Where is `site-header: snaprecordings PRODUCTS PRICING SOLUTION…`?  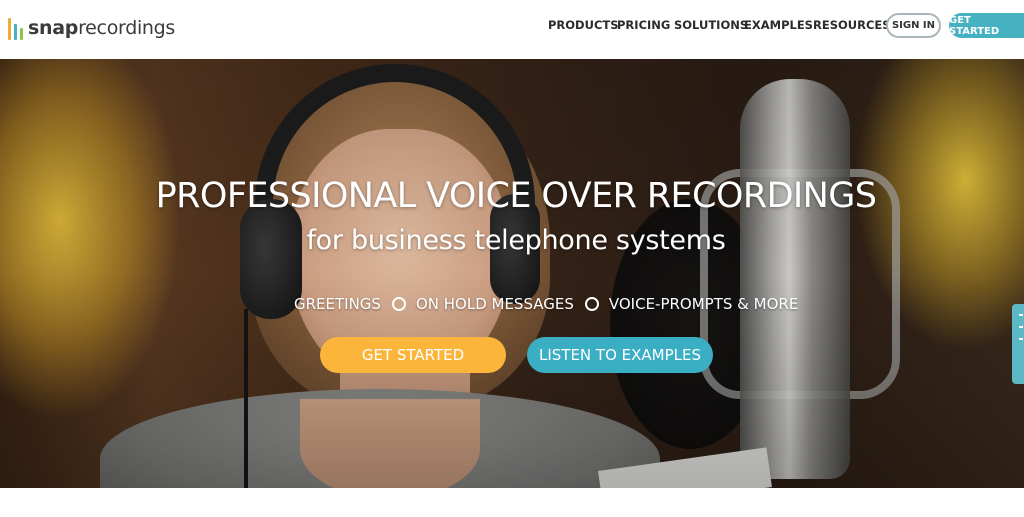
site-header: snaprecordings PRODUCTS PRICING SOLUTION… is located at coordinates (512, 29).